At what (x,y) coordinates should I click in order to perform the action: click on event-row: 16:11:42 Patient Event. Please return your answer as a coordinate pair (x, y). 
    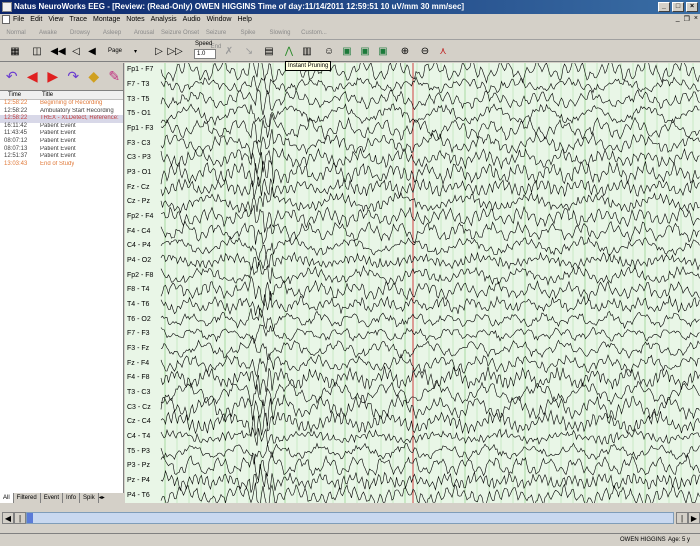
    Looking at the image, I should click on (61, 127).